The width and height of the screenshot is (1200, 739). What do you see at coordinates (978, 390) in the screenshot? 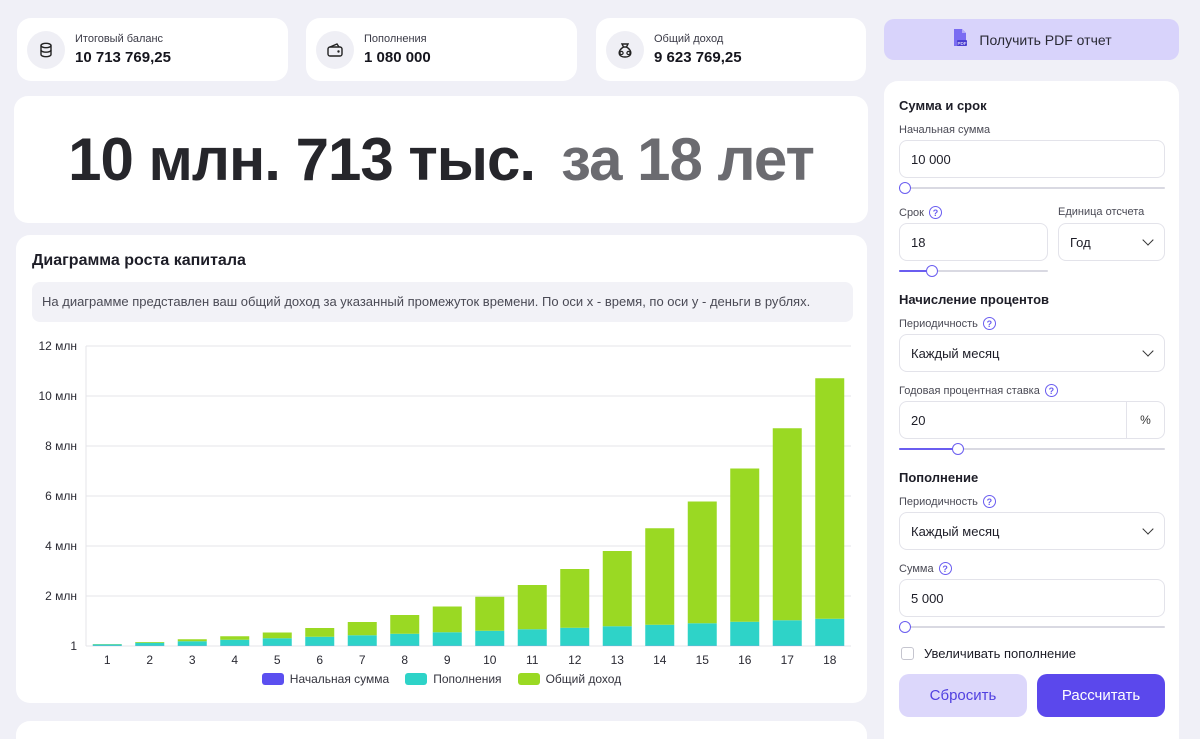
I see `rate-label: Годовая процентная ставка?` at bounding box center [978, 390].